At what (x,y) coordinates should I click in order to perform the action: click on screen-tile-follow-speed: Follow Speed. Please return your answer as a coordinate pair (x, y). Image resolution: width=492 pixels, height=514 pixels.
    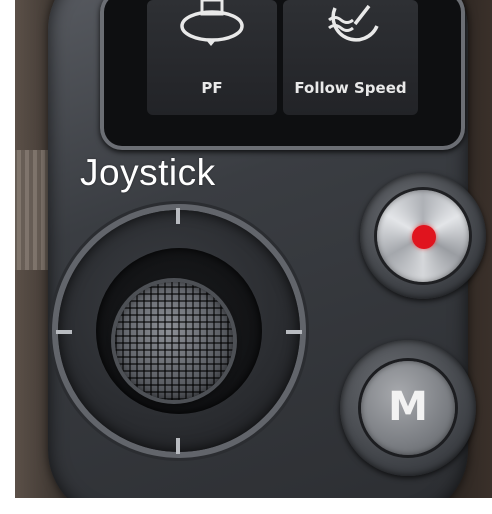
    Looking at the image, I should click on (350, 57).